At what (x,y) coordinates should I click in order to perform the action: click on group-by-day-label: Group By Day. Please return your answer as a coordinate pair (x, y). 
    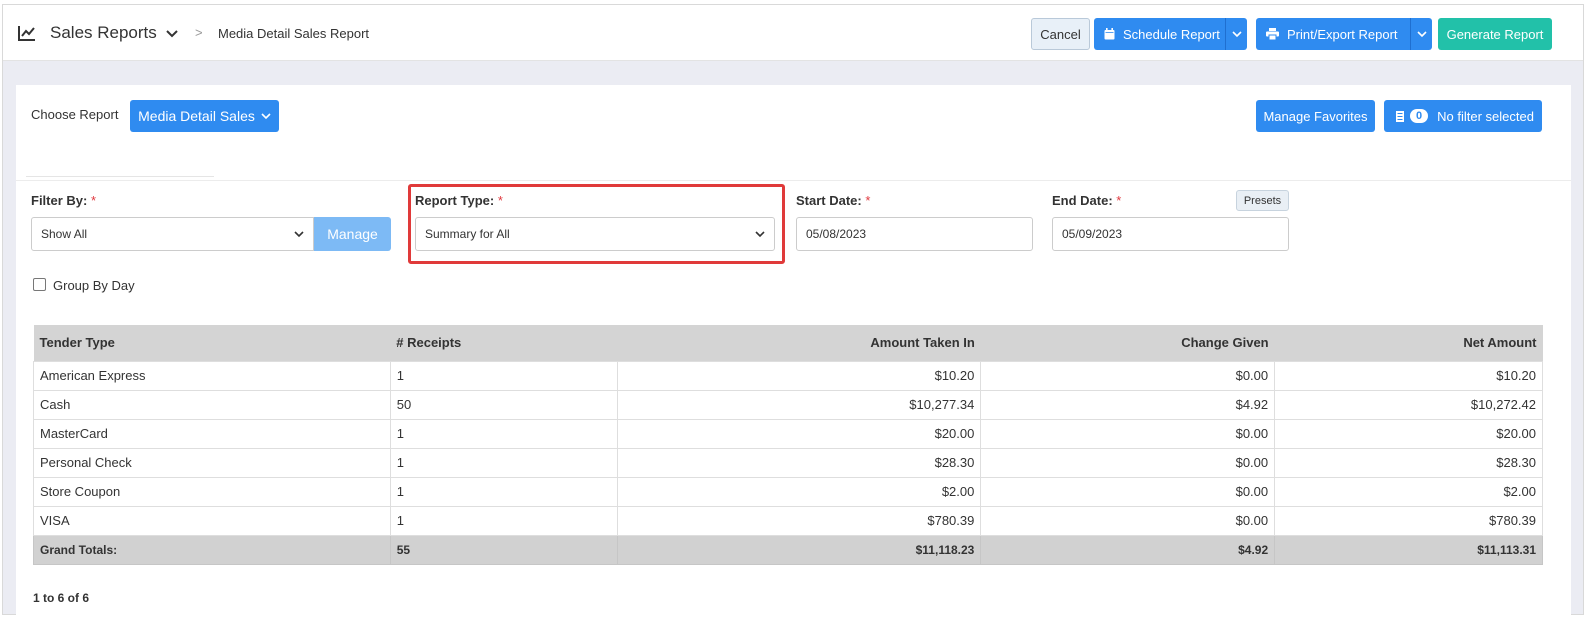
    Looking at the image, I should click on (94, 285).